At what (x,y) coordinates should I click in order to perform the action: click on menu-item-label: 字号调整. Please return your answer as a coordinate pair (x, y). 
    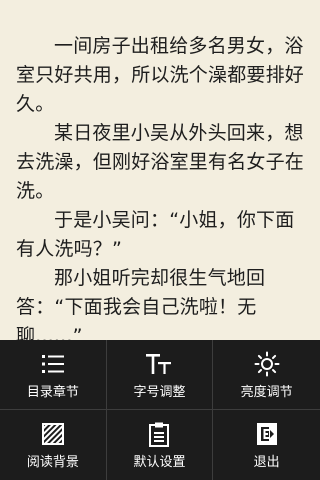
    Looking at the image, I should click on (159, 392).